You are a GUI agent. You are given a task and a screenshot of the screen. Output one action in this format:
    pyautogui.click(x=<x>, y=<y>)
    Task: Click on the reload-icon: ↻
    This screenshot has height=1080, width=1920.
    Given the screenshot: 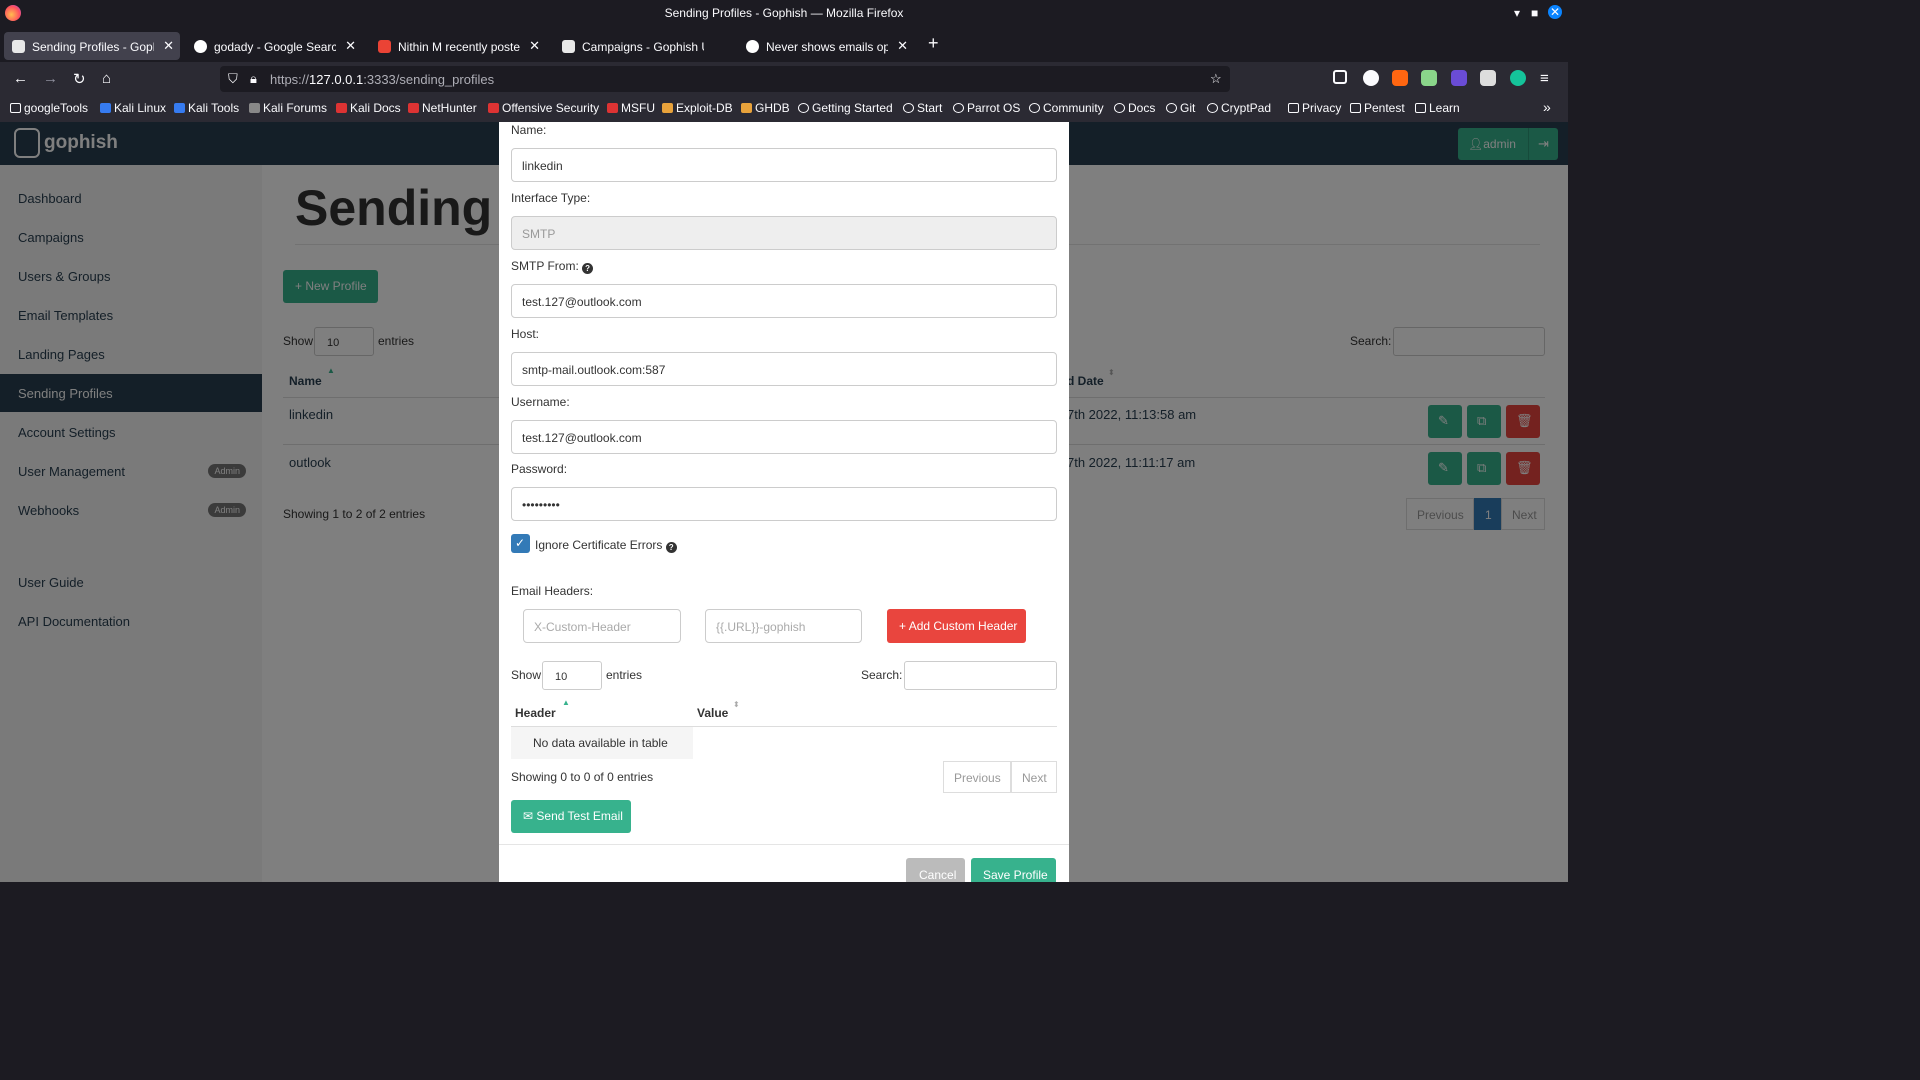 What is the action you would take?
    pyautogui.click(x=79, y=79)
    